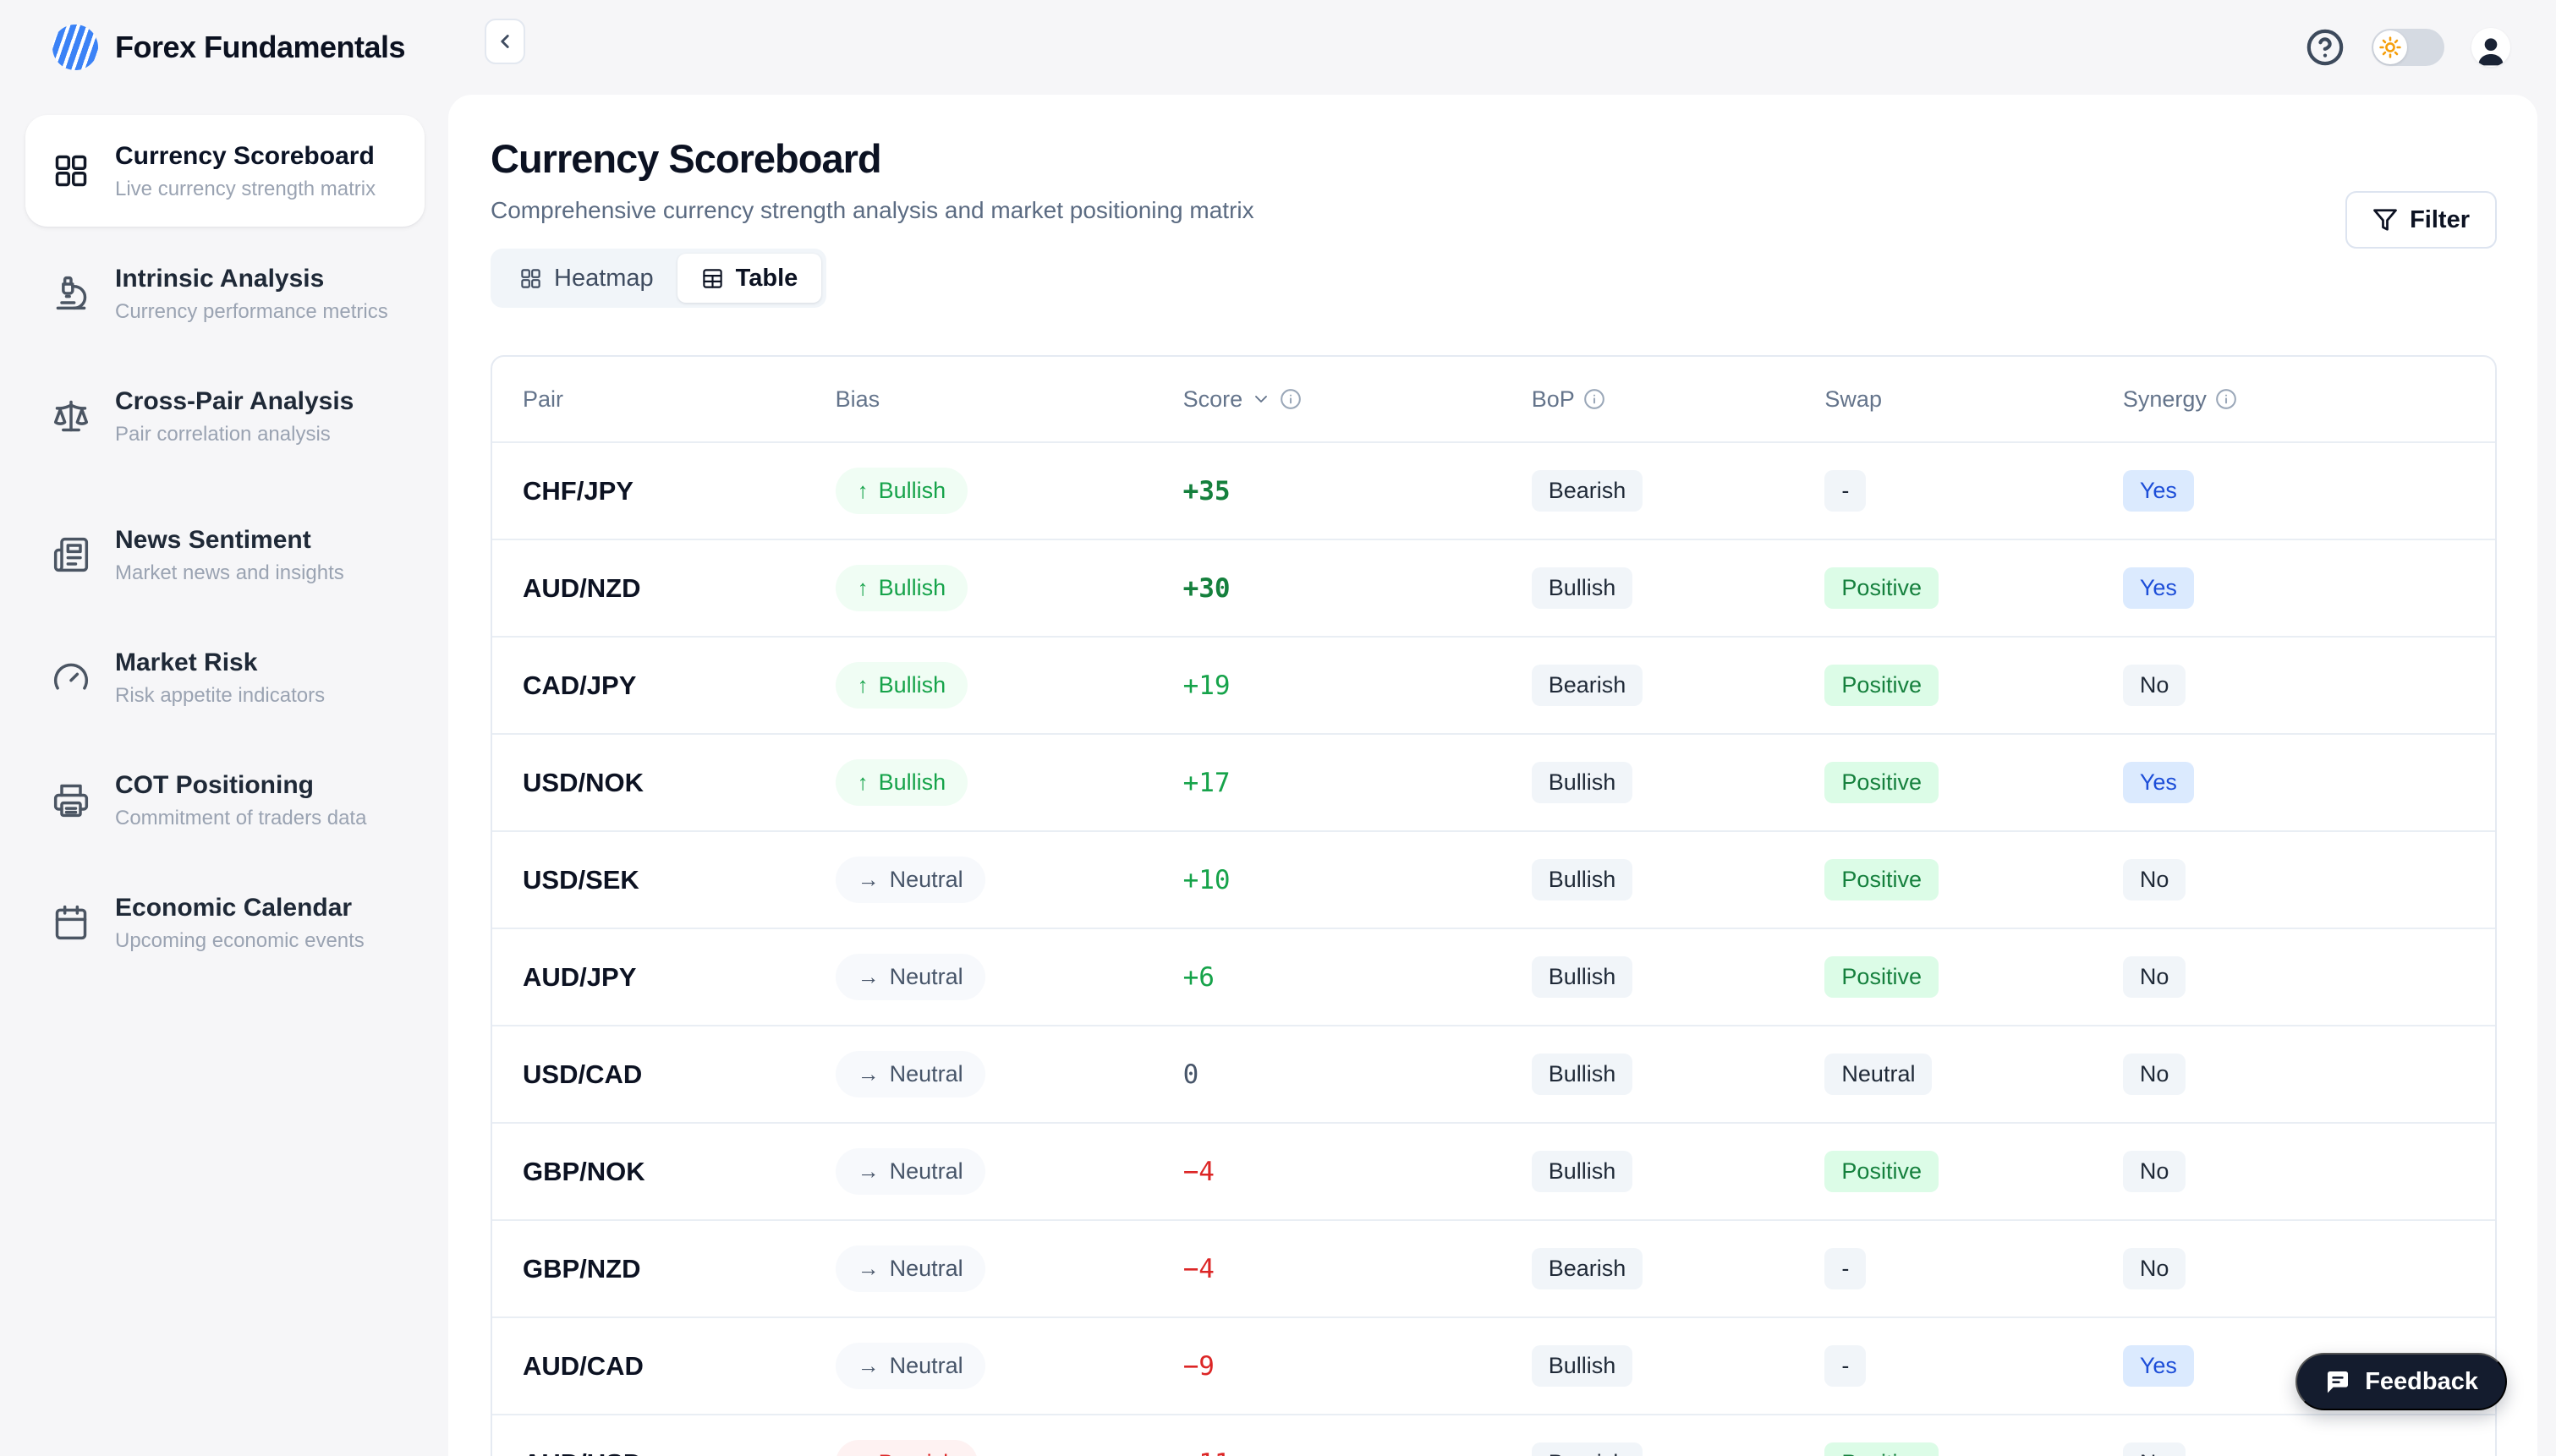  I want to click on sidebar-item-news-sentiment: News Sentiment Market news and insights, so click(225, 554).